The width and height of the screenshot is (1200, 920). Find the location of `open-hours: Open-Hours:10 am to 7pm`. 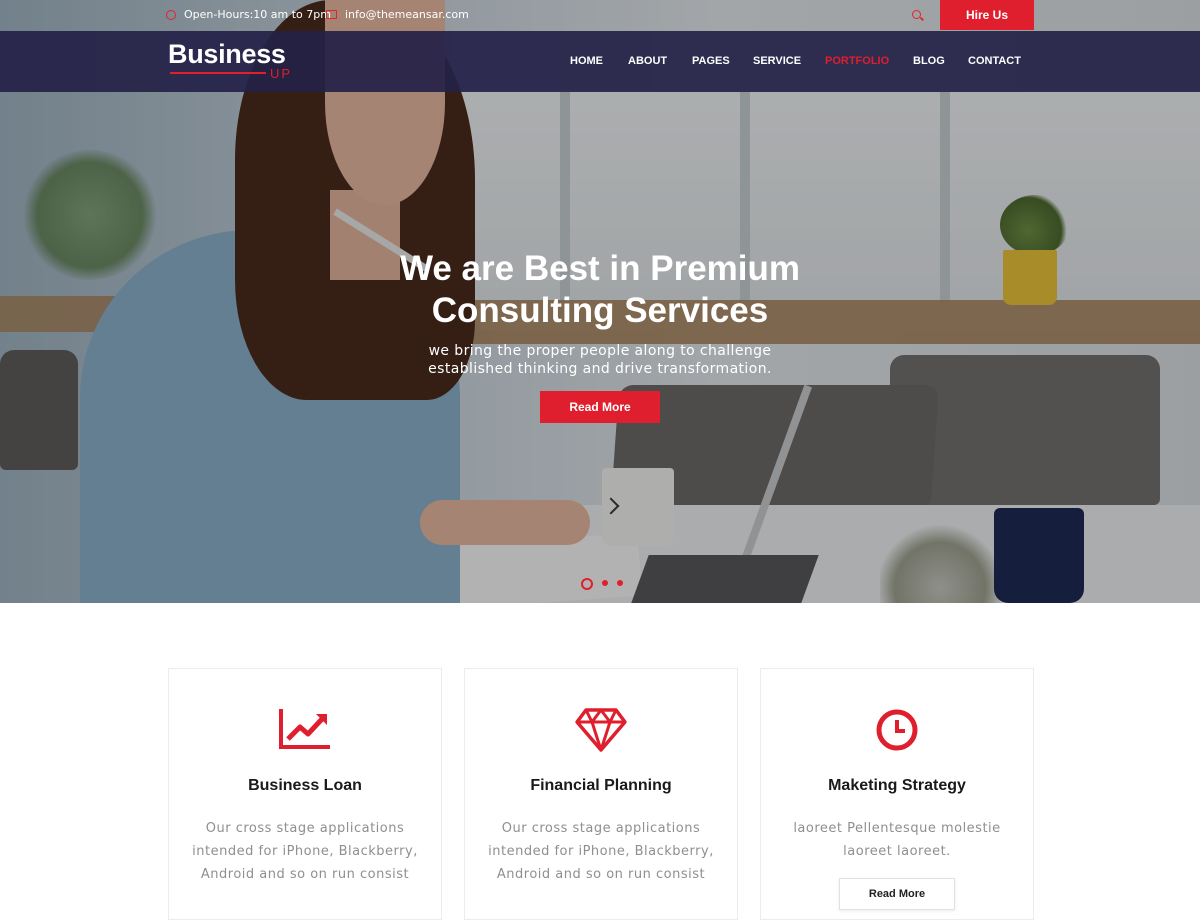

open-hours: Open-Hours:10 am to 7pm is located at coordinates (248, 14).